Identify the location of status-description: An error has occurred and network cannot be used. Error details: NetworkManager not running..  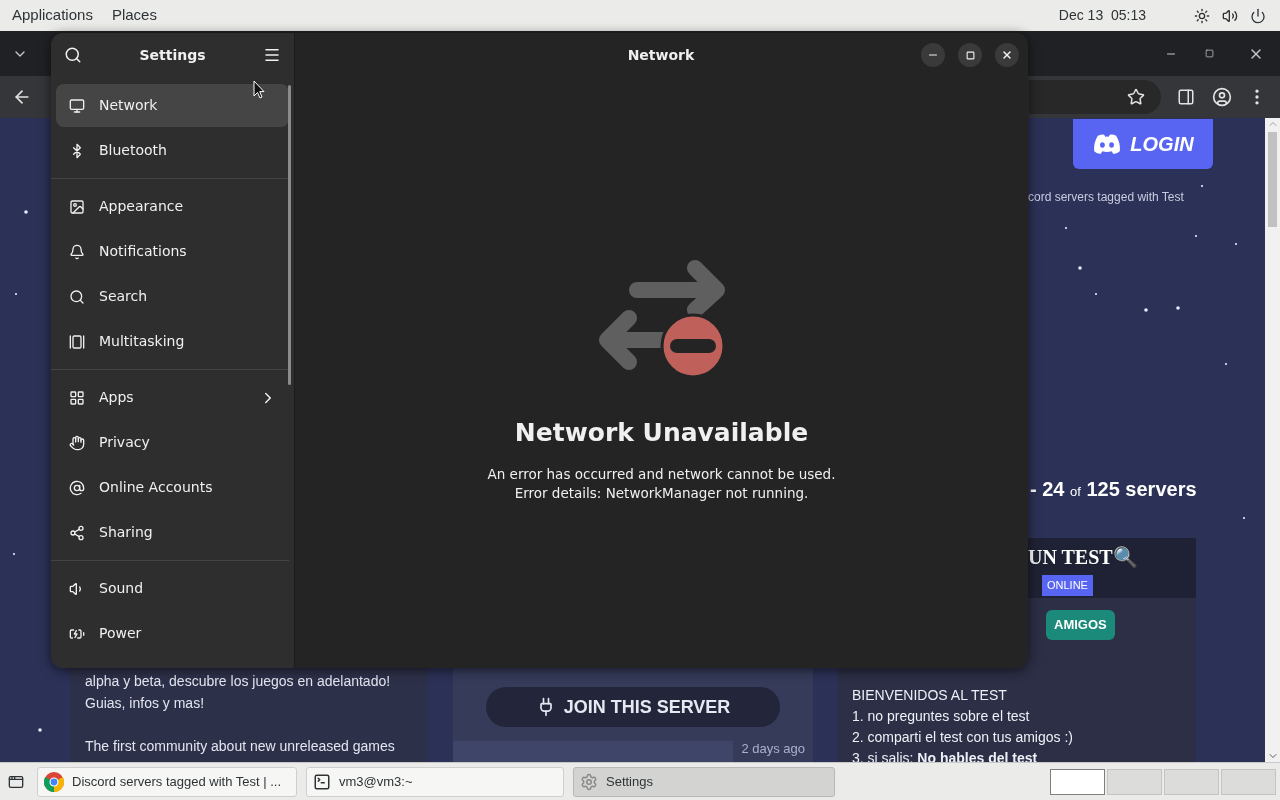
(661, 483).